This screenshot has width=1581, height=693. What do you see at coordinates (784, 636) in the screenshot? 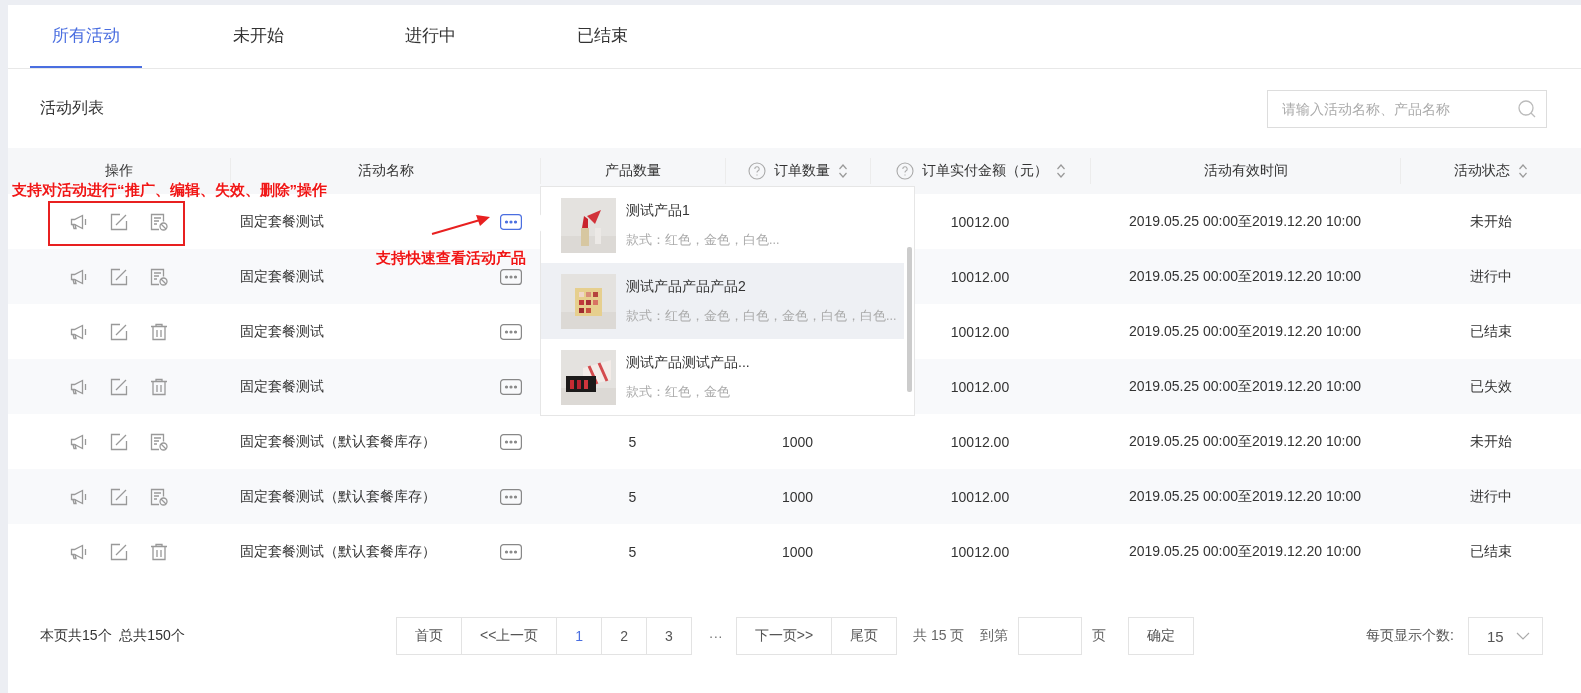
I see `nav-button: 下一页>>` at bounding box center [784, 636].